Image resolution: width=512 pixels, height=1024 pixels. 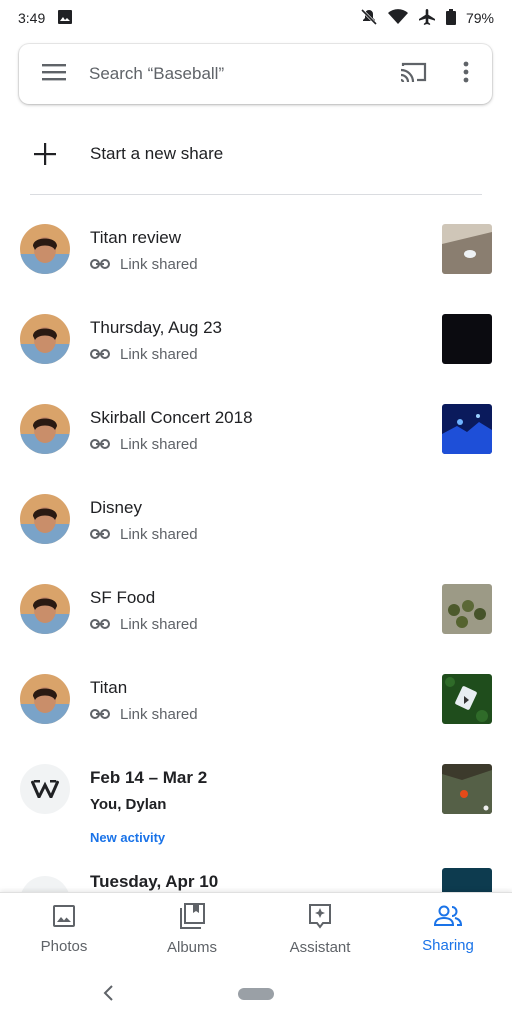 I want to click on nav-albums: Albums, so click(x=192, y=929).